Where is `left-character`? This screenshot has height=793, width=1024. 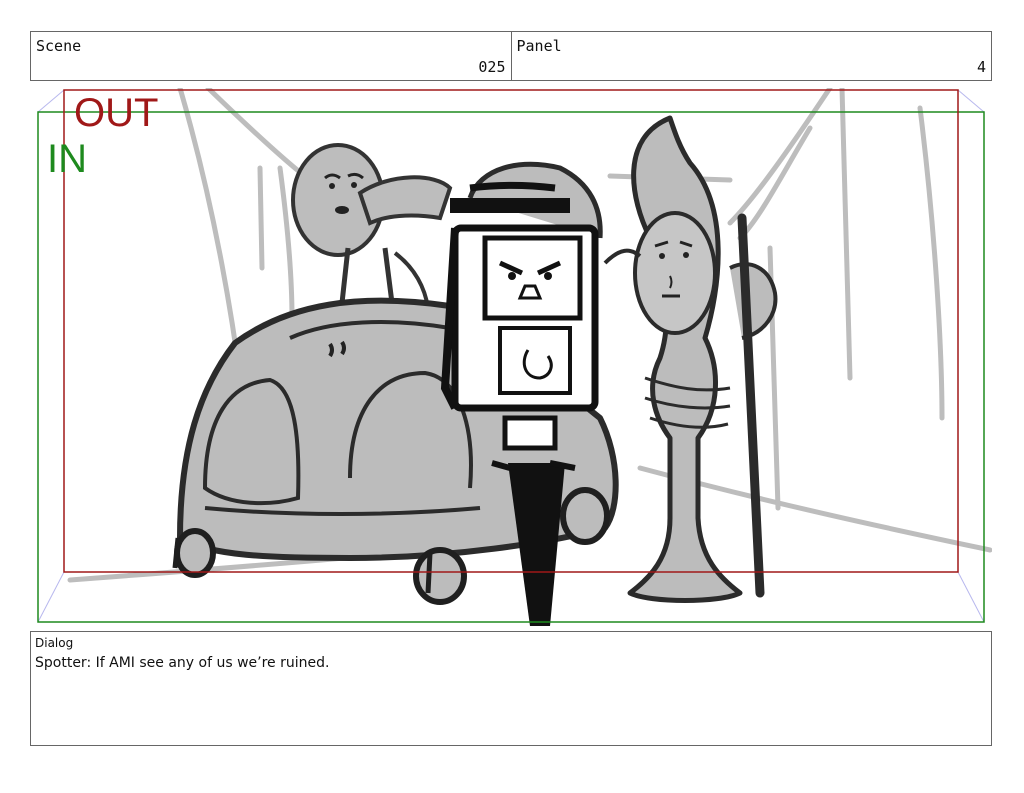 left-character is located at coordinates (372, 226).